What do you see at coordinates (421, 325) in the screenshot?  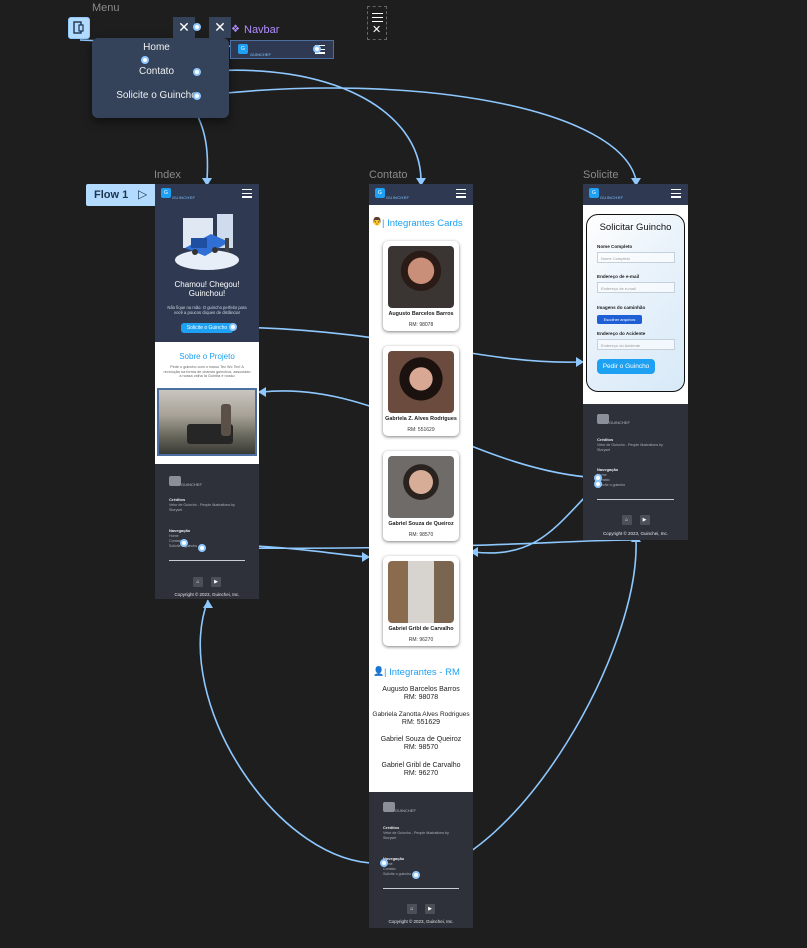 I see `member-rm: RM: 98078` at bounding box center [421, 325].